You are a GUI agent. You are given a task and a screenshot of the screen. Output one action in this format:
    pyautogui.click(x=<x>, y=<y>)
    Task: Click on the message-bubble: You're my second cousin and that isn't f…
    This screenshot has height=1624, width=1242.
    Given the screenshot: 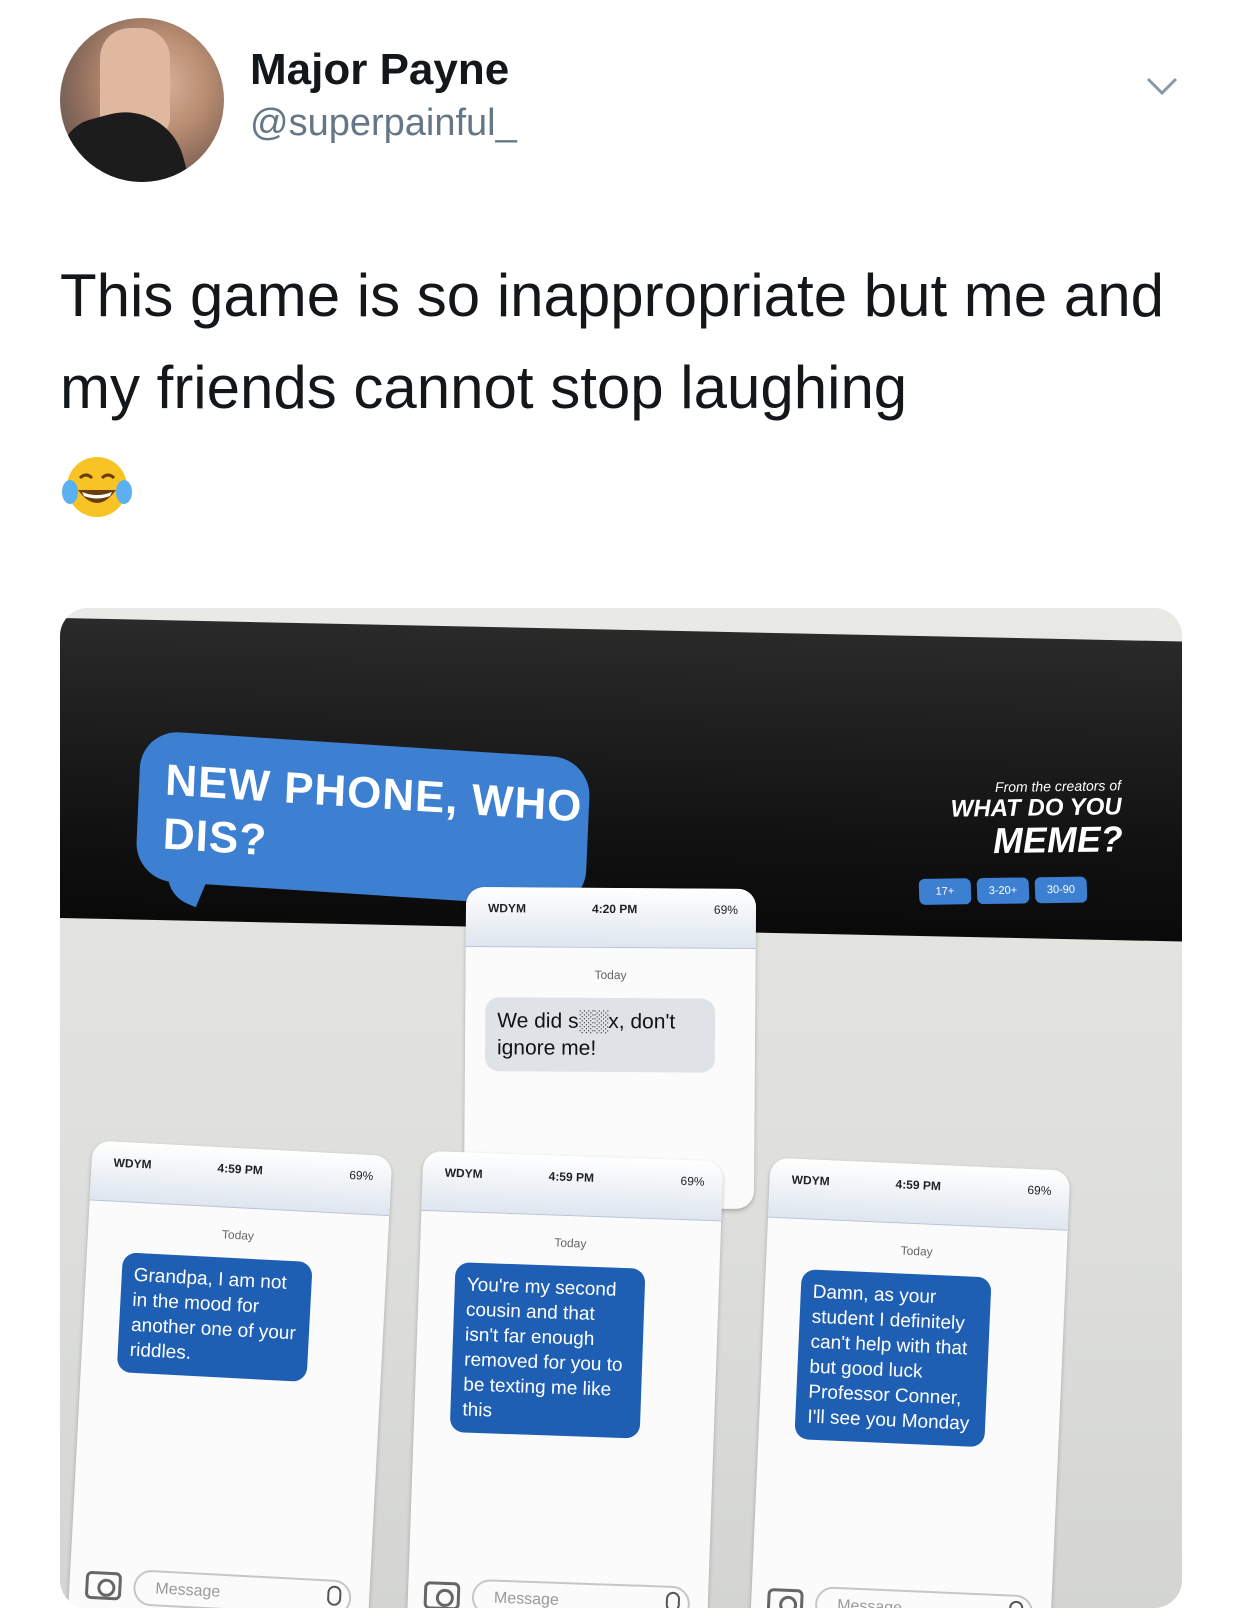 What is the action you would take?
    pyautogui.click(x=547, y=1350)
    